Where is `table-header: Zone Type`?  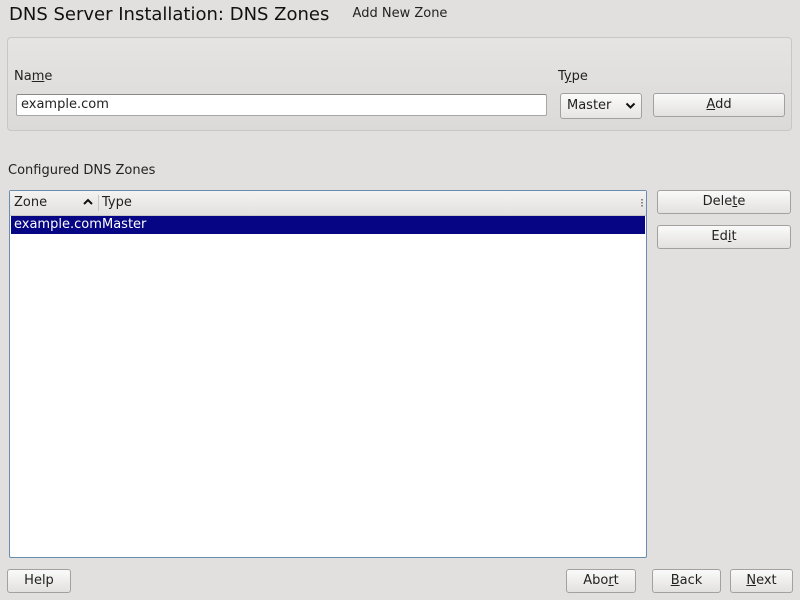
table-header: Zone Type is located at coordinates (328, 203).